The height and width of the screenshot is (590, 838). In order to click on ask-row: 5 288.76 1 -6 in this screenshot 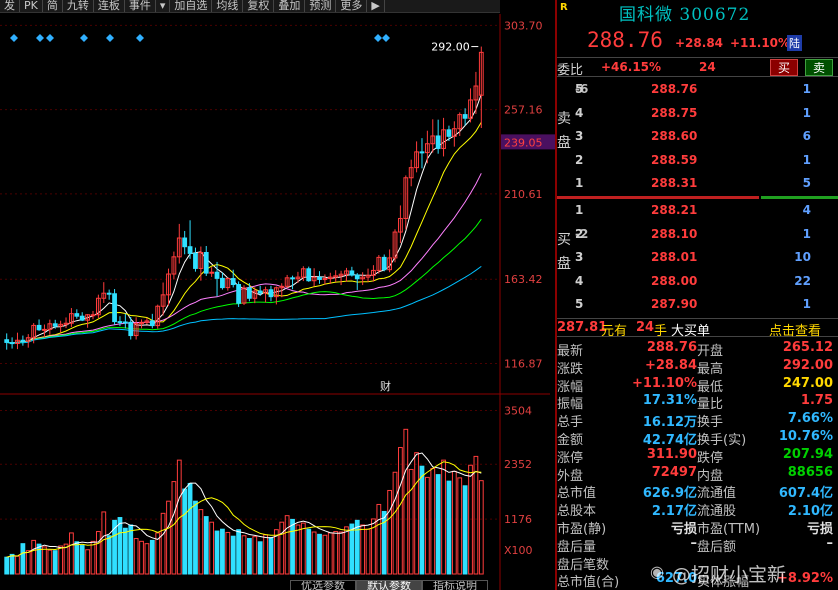, I will do `click(706, 93)`.